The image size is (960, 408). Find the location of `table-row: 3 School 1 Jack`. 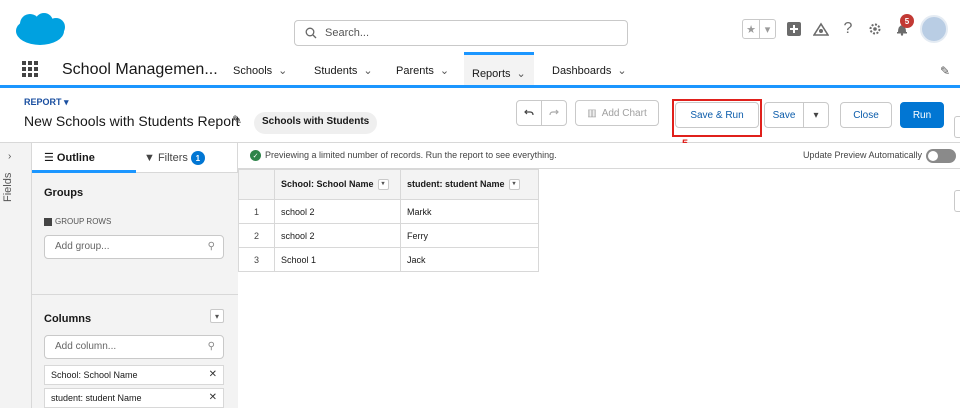

table-row: 3 School 1 Jack is located at coordinates (388, 259).